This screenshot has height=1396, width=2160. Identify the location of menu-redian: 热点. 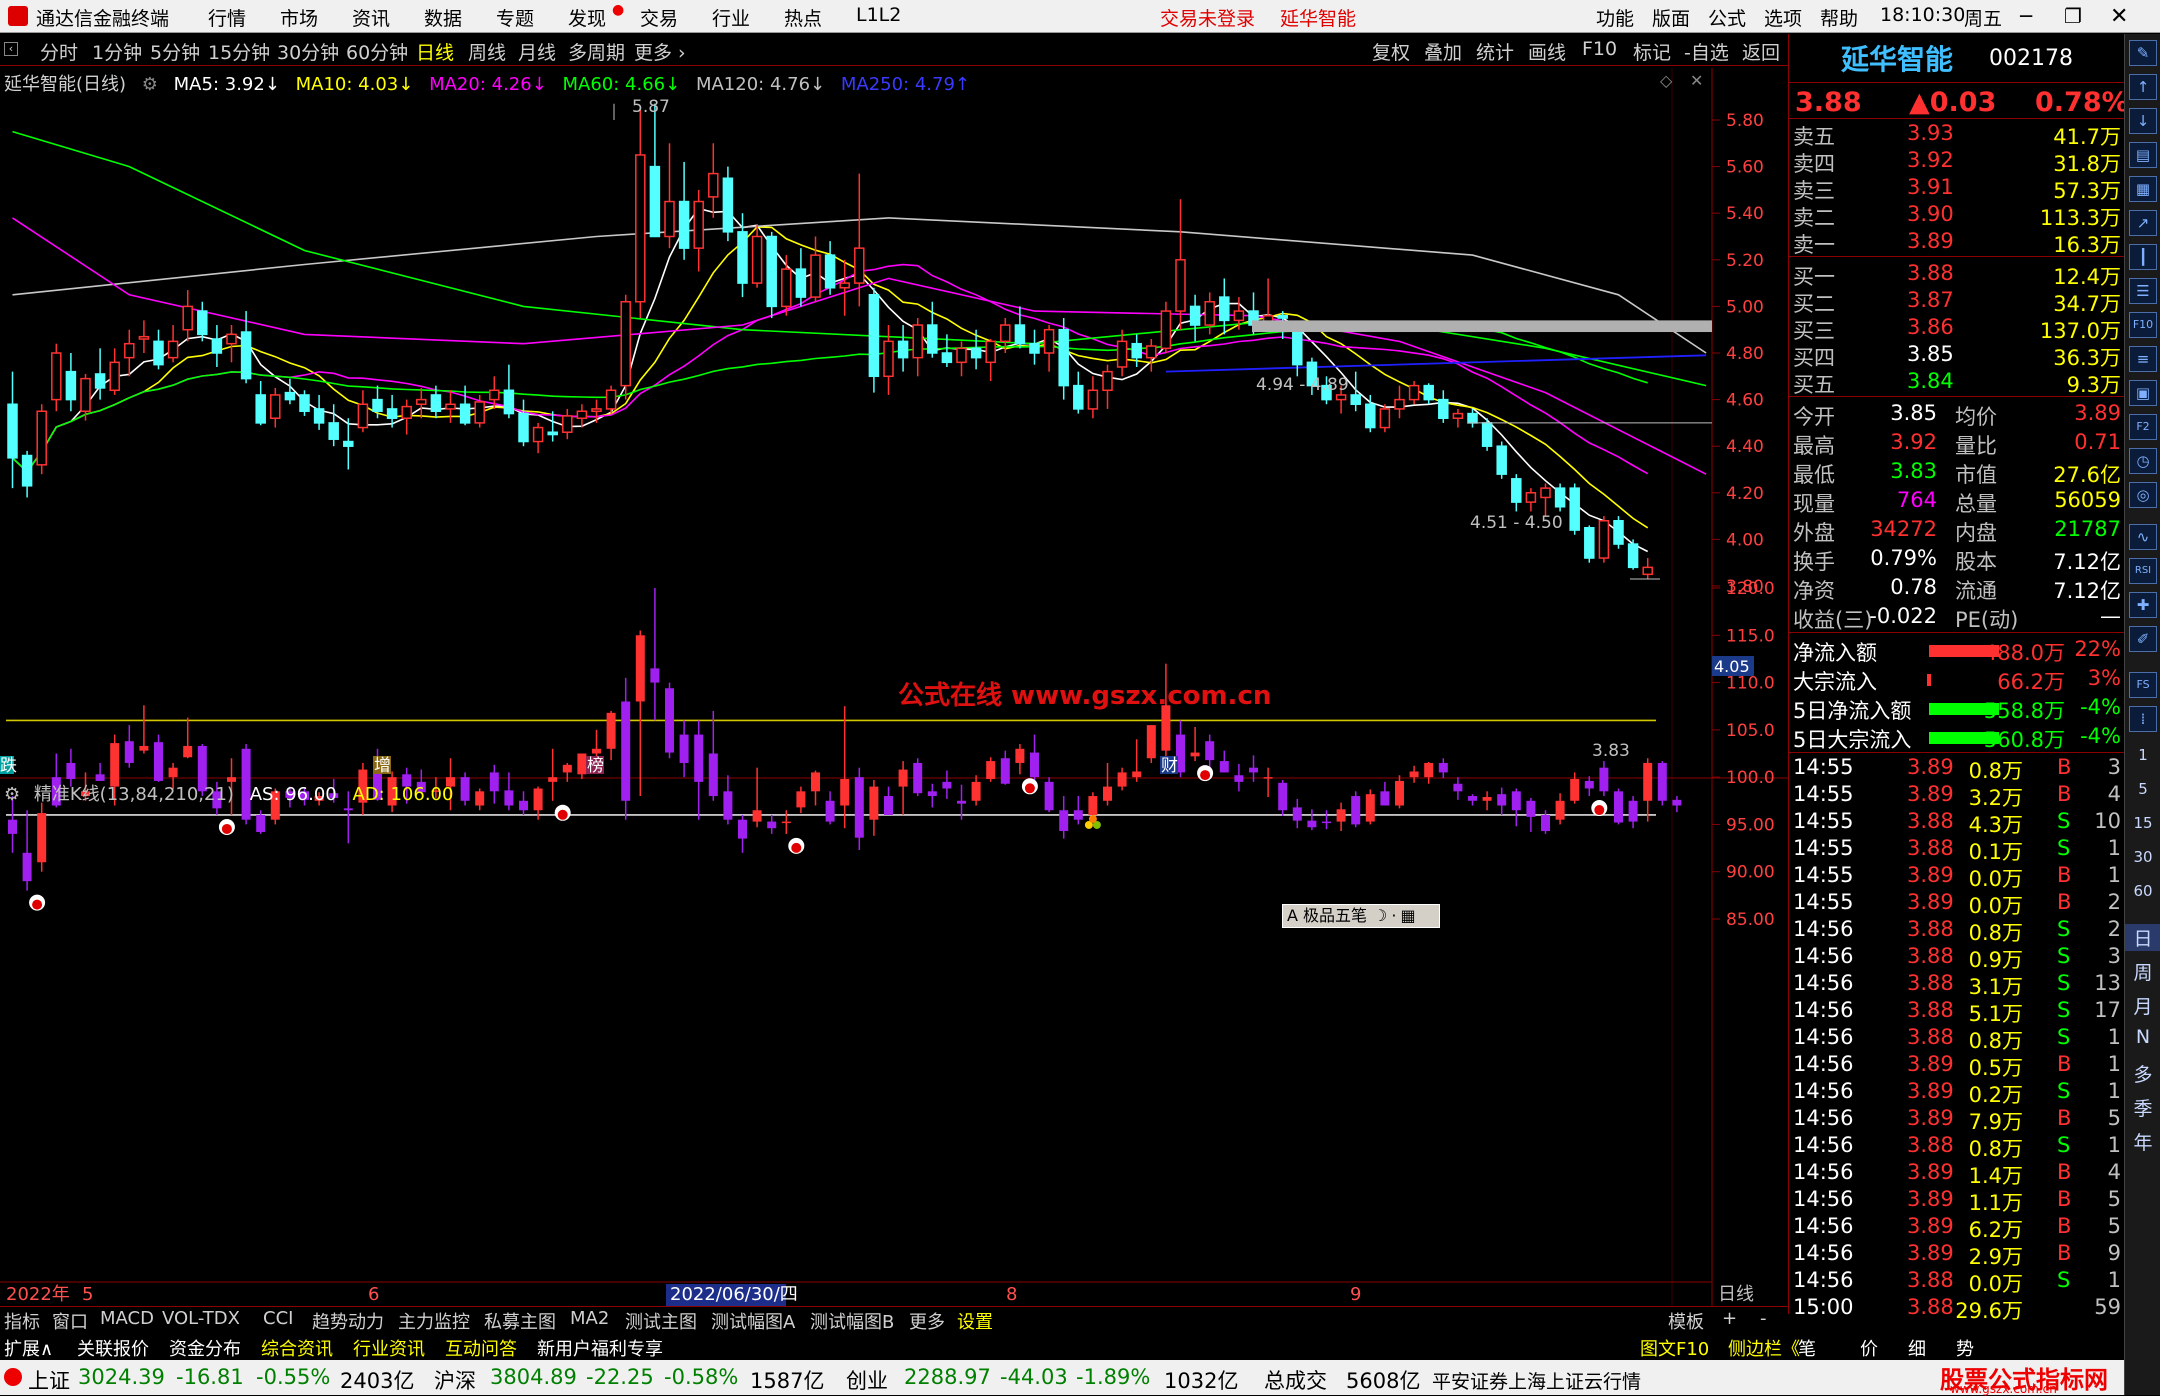
(803, 17).